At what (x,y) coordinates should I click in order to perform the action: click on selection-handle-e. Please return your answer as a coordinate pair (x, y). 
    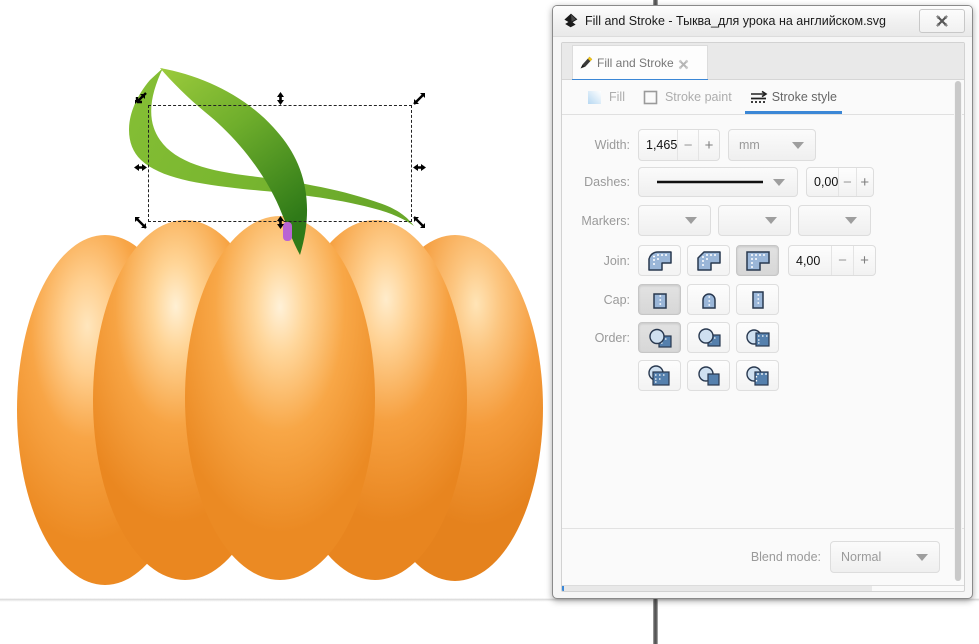
    Looking at the image, I should click on (419, 167).